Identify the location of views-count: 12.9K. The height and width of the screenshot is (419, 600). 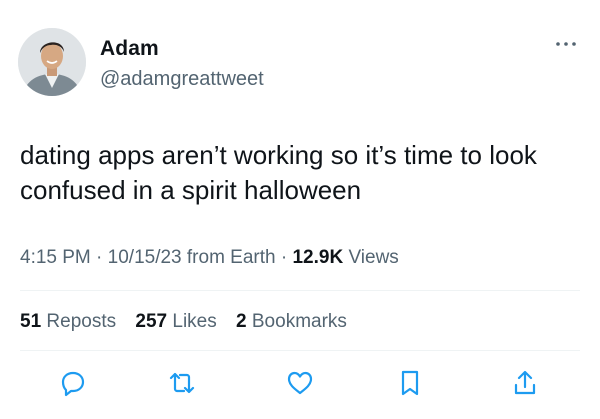
(317, 257).